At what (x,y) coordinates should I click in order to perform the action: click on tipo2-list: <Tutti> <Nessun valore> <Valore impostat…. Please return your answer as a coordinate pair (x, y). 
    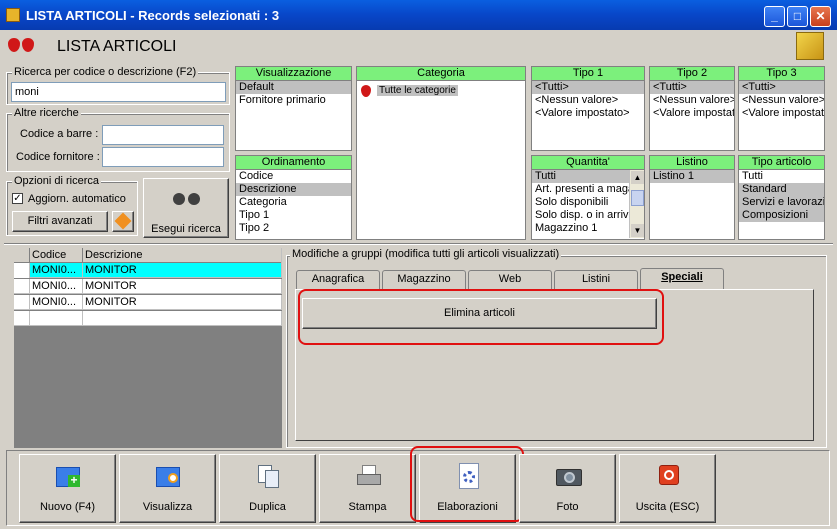
    Looking at the image, I should click on (692, 116).